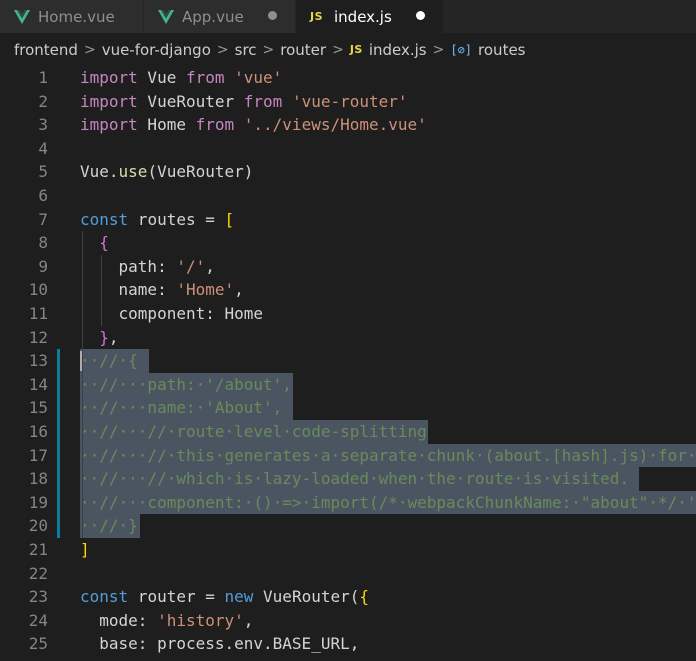 The width and height of the screenshot is (696, 661). I want to click on code-token: [, so click(229, 219).